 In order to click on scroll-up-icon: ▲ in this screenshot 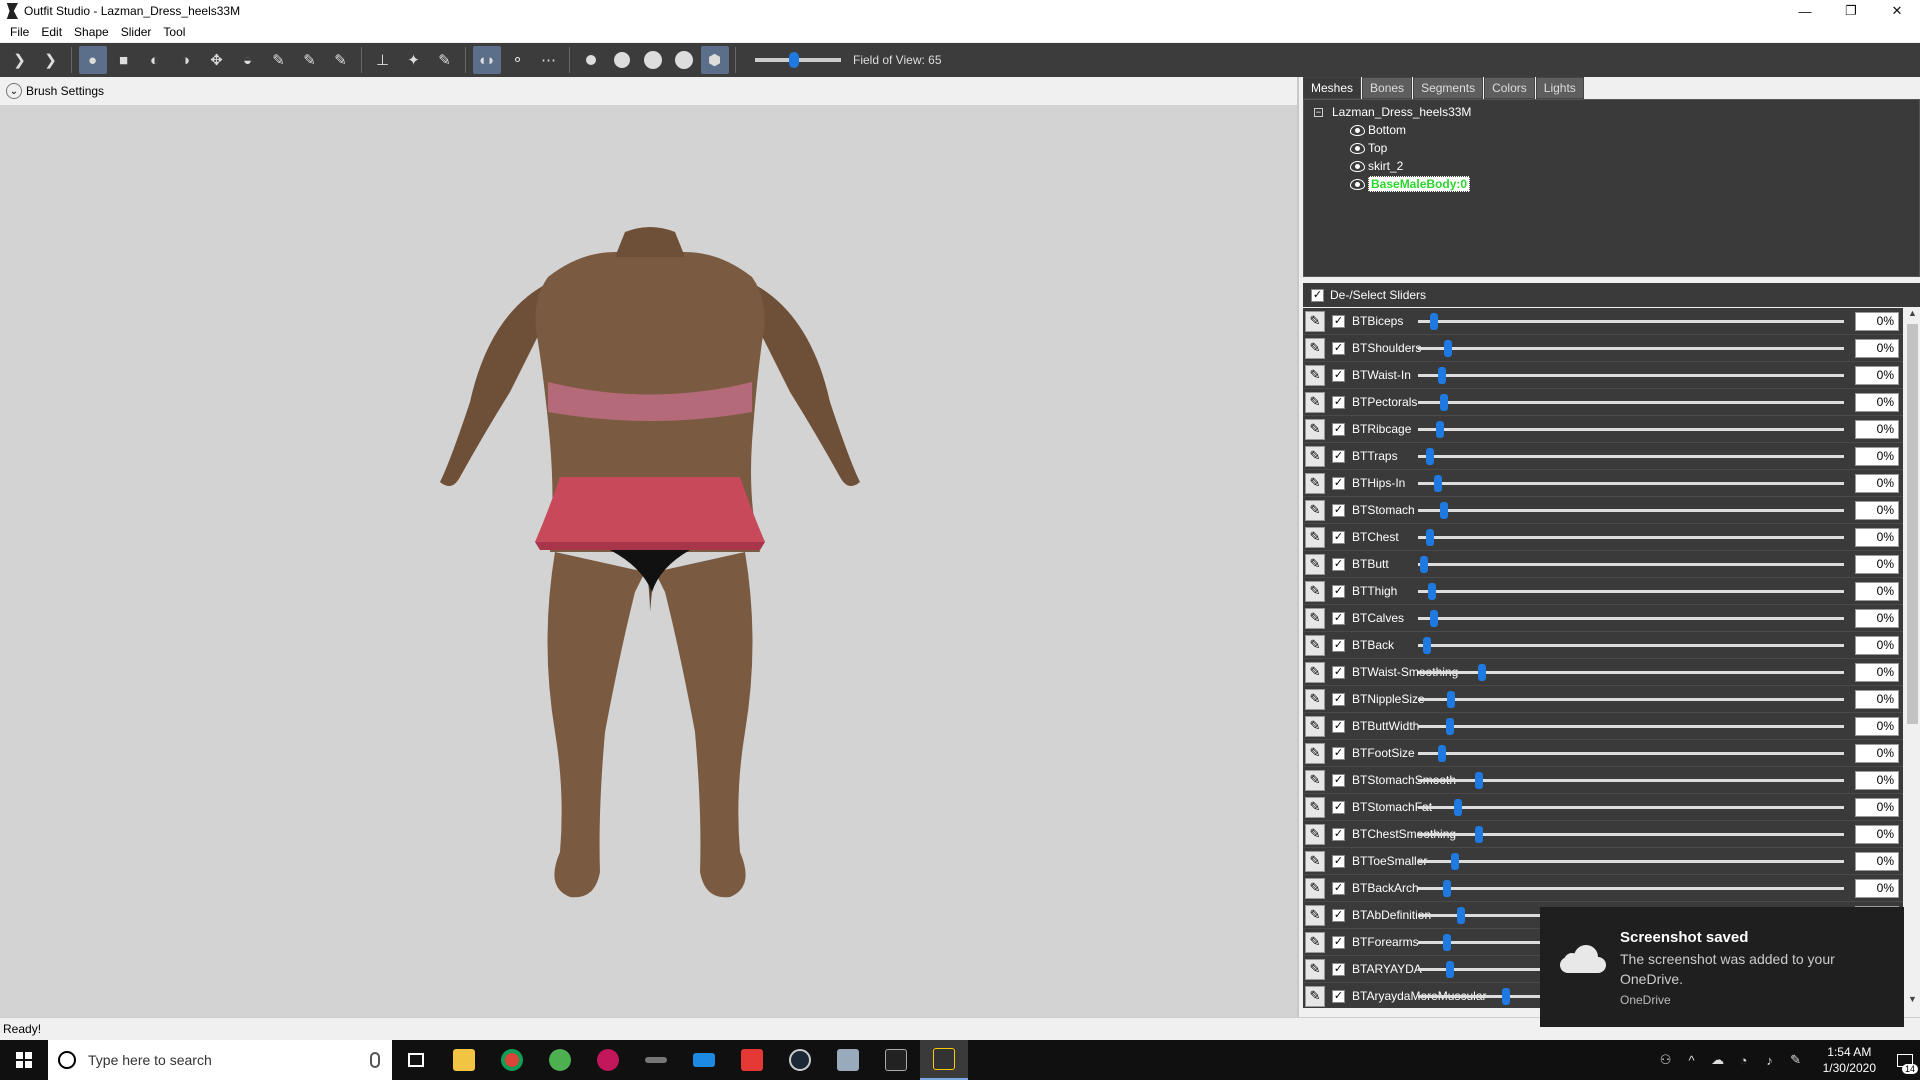, I will do `click(1912, 315)`.